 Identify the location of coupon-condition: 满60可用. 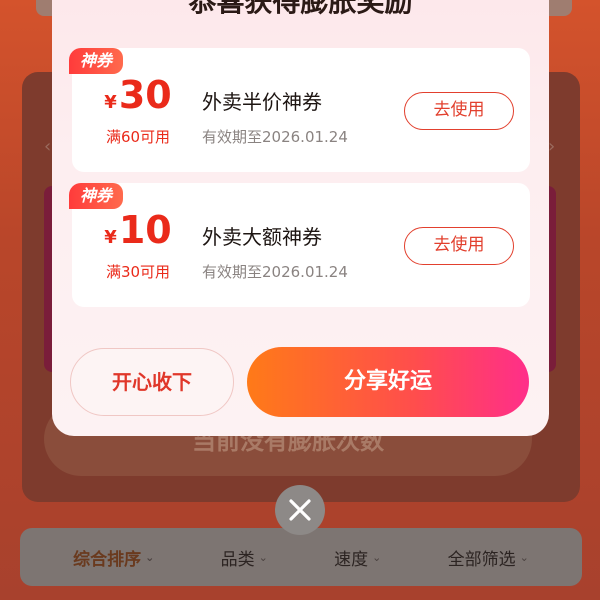
(138, 137).